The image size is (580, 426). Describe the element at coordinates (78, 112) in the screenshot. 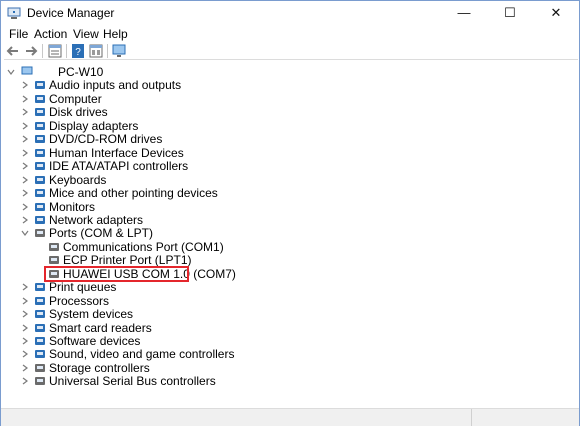

I see `tree-item-label: Disk drives` at that location.